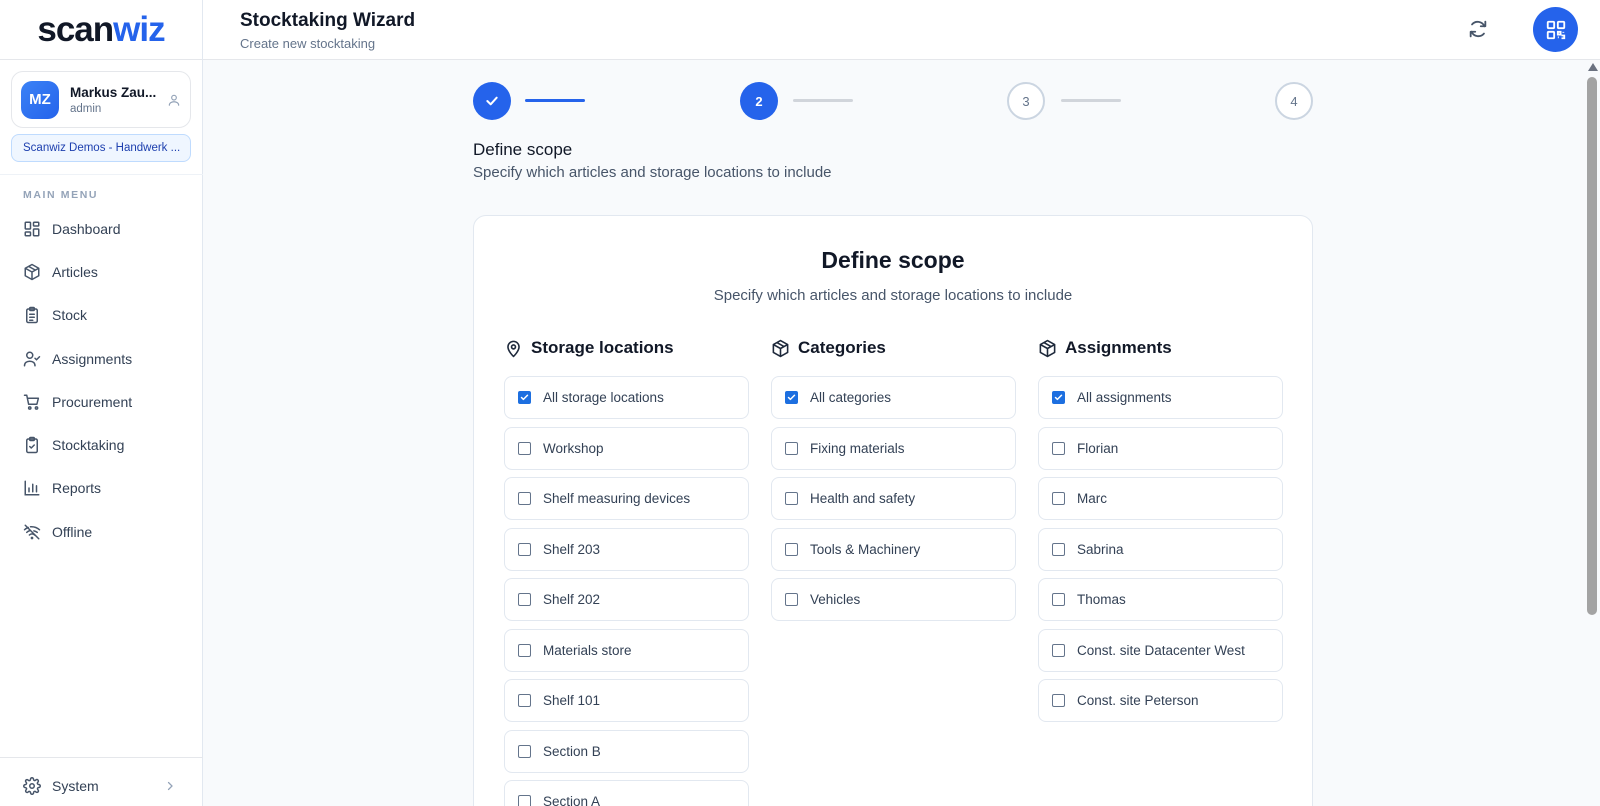 Image resolution: width=1600 pixels, height=806 pixels. Describe the element at coordinates (139, 29) in the screenshot. I see `logo-text-wiz: wiz` at that location.